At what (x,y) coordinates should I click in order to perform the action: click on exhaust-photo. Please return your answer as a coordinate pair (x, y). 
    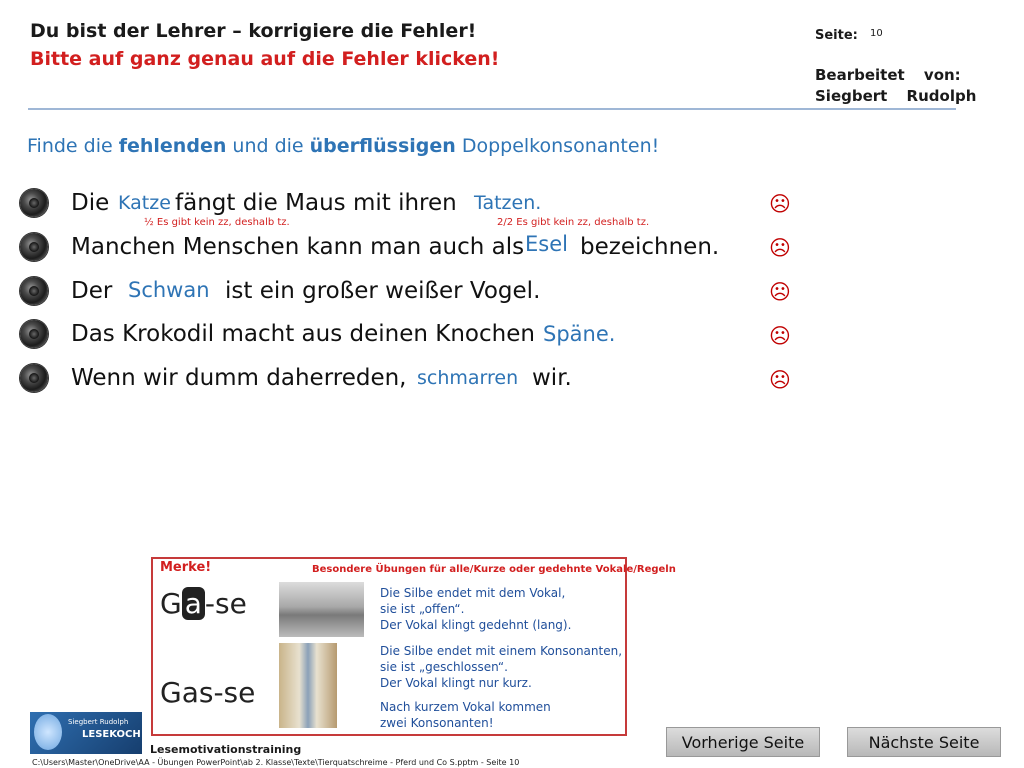
    Looking at the image, I should click on (321, 609).